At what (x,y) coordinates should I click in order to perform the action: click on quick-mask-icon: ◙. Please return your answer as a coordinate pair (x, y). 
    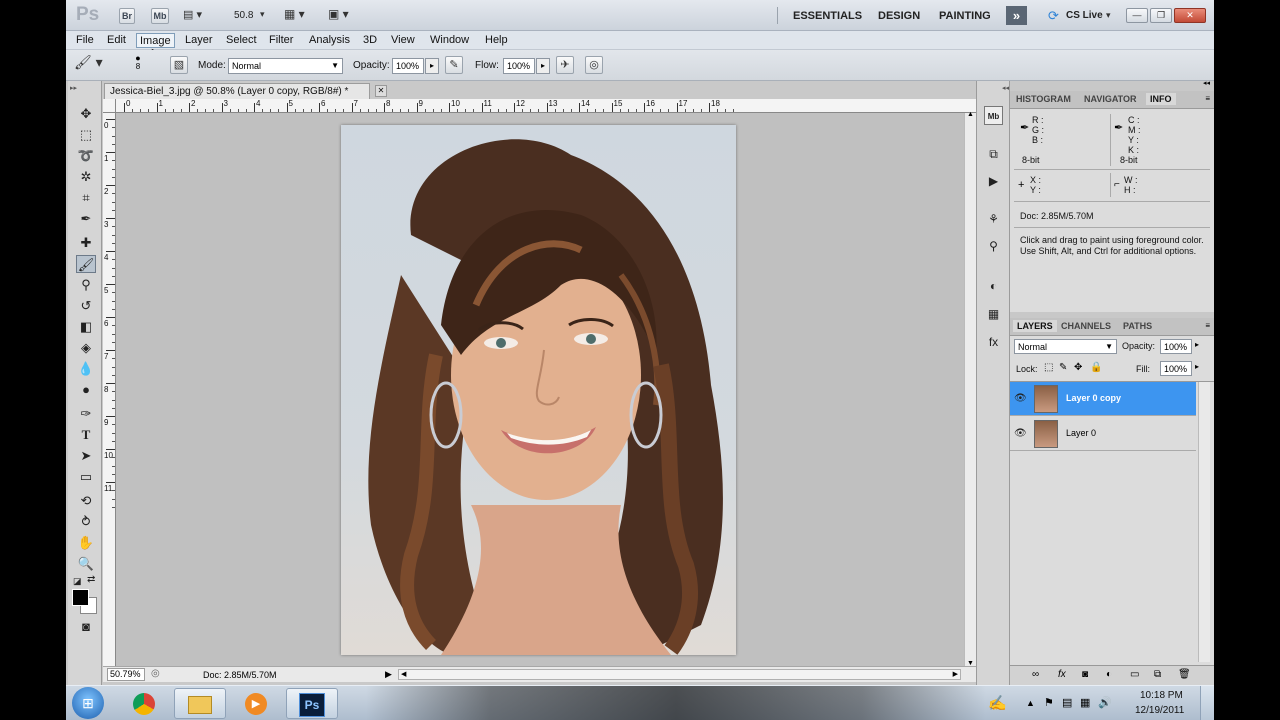
    Looking at the image, I should click on (86, 627).